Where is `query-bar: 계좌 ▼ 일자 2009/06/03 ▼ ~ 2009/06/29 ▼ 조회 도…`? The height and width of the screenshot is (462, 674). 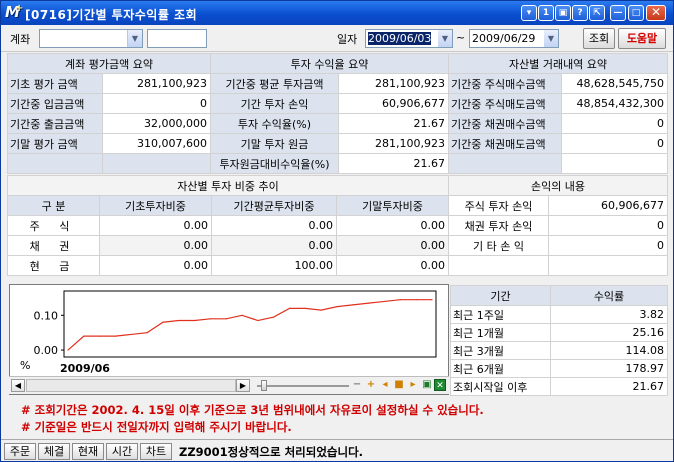
query-bar: 계좌 ▼ 일자 2009/06/03 ▼ ~ 2009/06/29 ▼ 조회 도… is located at coordinates (337, 38).